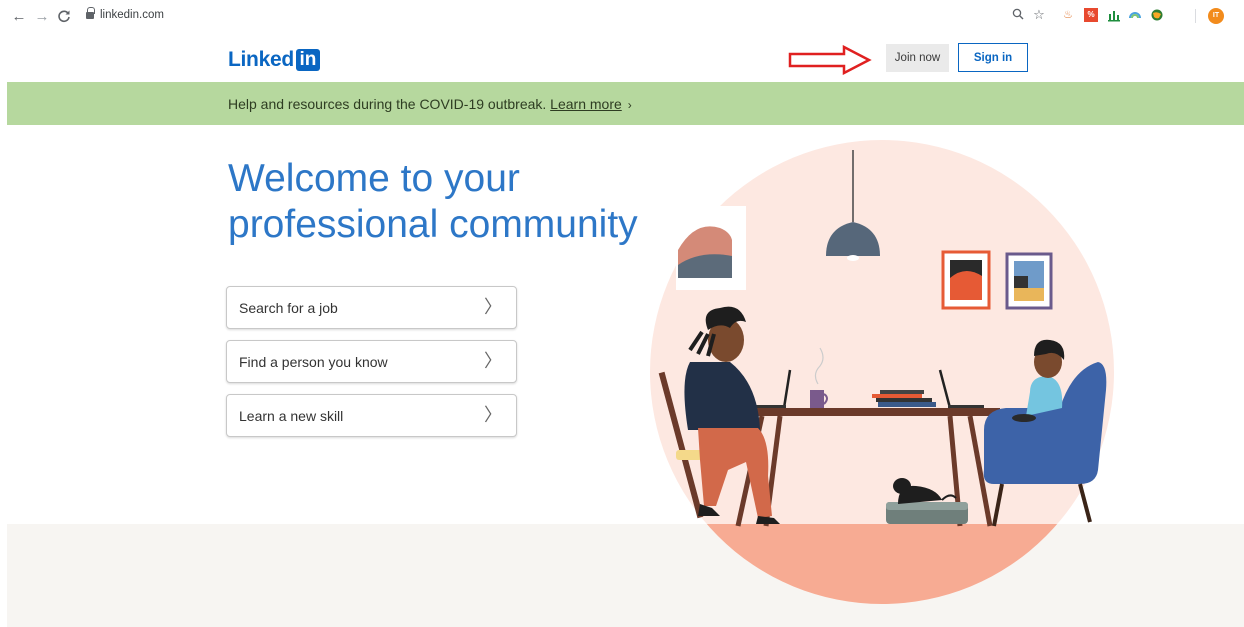 This screenshot has height=627, width=1244. Describe the element at coordinates (313, 362) in the screenshot. I see `action-label: Find a person you know` at that location.